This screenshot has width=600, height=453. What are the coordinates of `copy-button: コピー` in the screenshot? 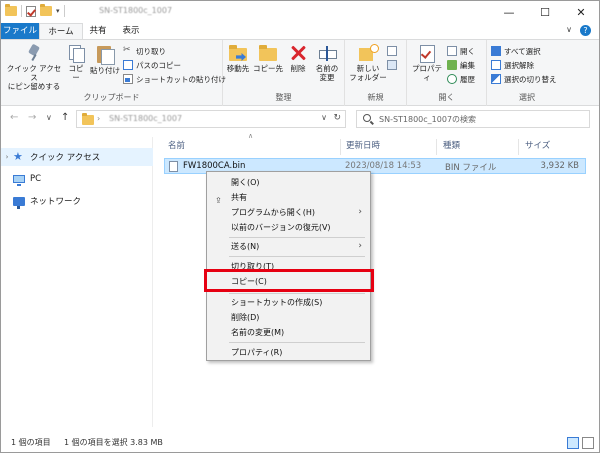 It's located at (76, 63).